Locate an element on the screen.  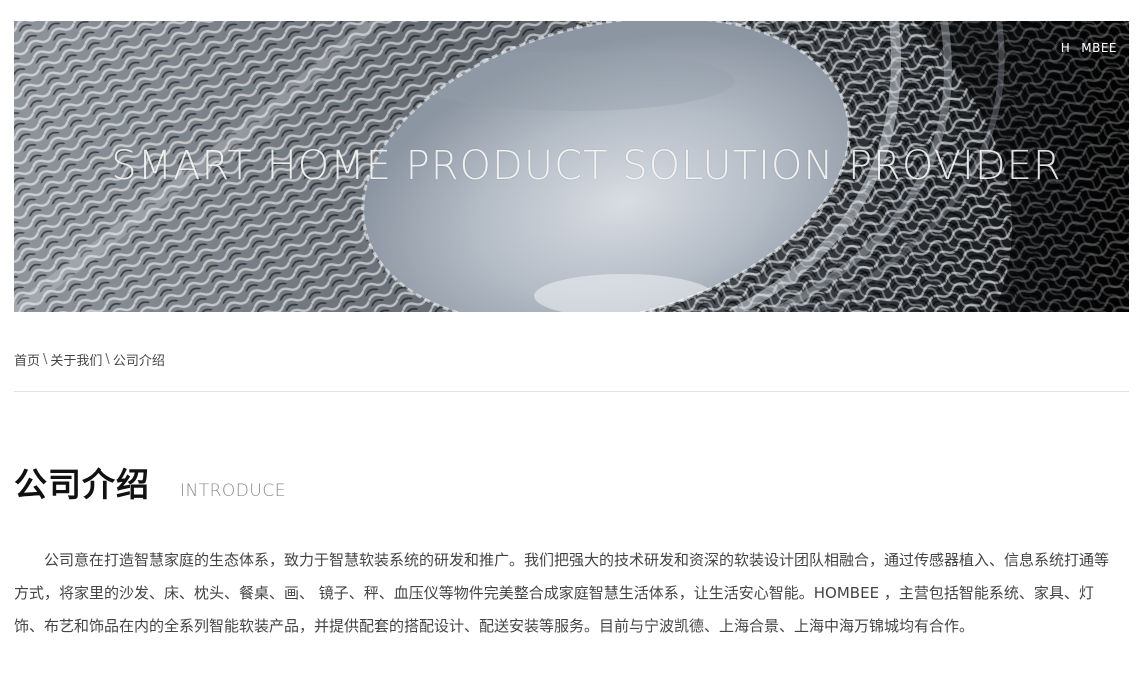
section-heading: 公司介绍 INTRODUCE is located at coordinates (150, 482).